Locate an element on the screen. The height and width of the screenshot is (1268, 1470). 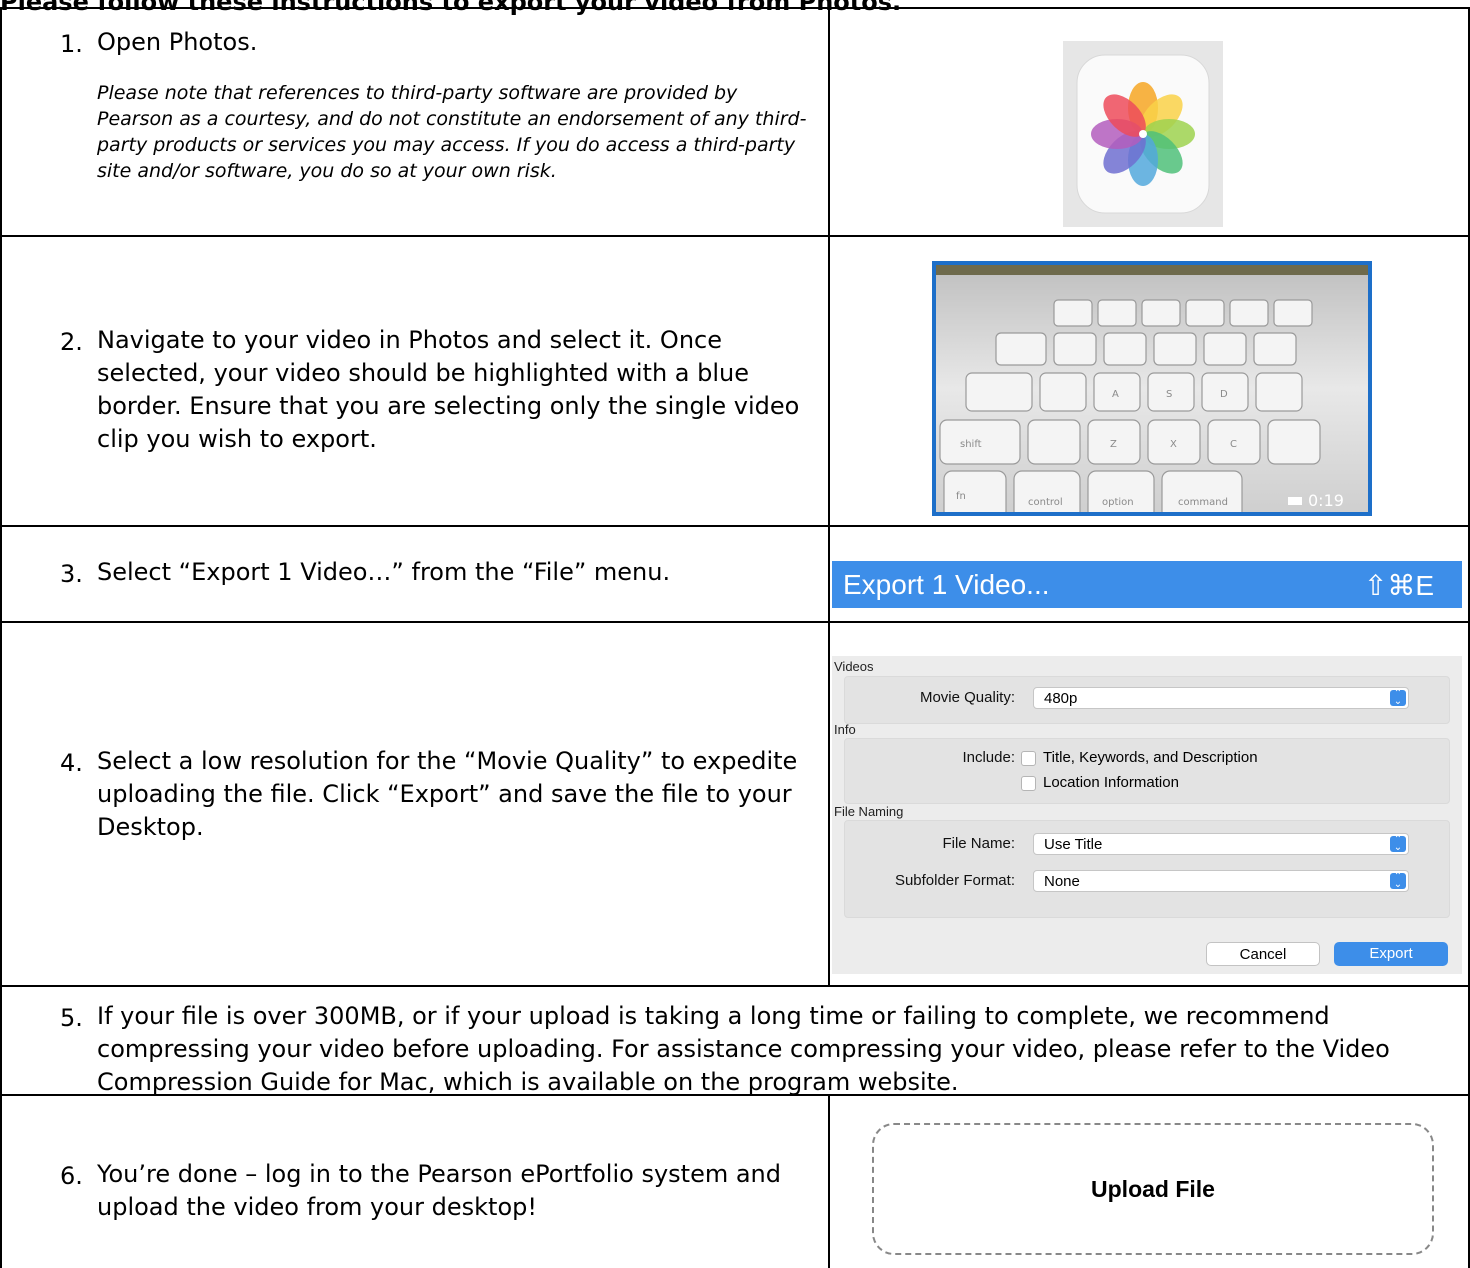
file-name-select: Use Title ⌃ ⌄ is located at coordinates (1221, 844).